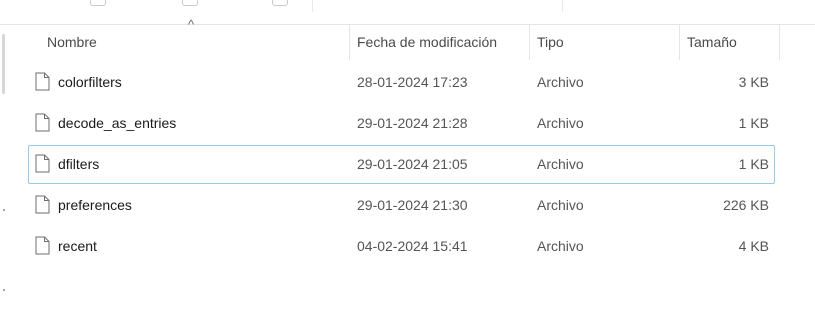 This screenshot has width=815, height=319. I want to click on file-name: preferences, so click(95, 205).